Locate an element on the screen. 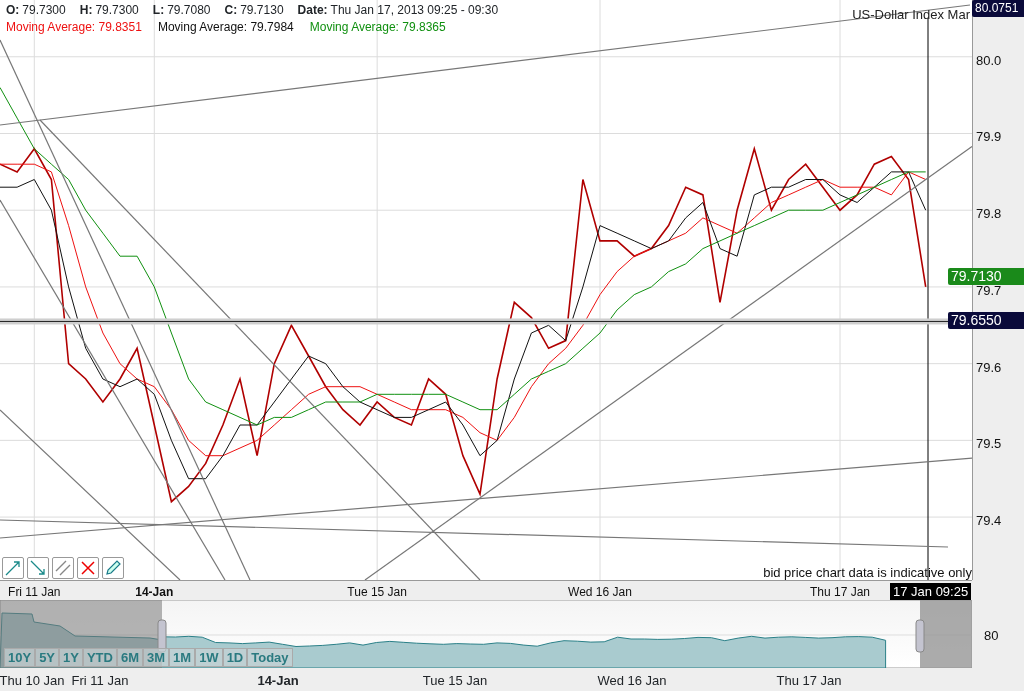 The height and width of the screenshot is (691, 1024). range-button: 1W is located at coordinates (209, 657).